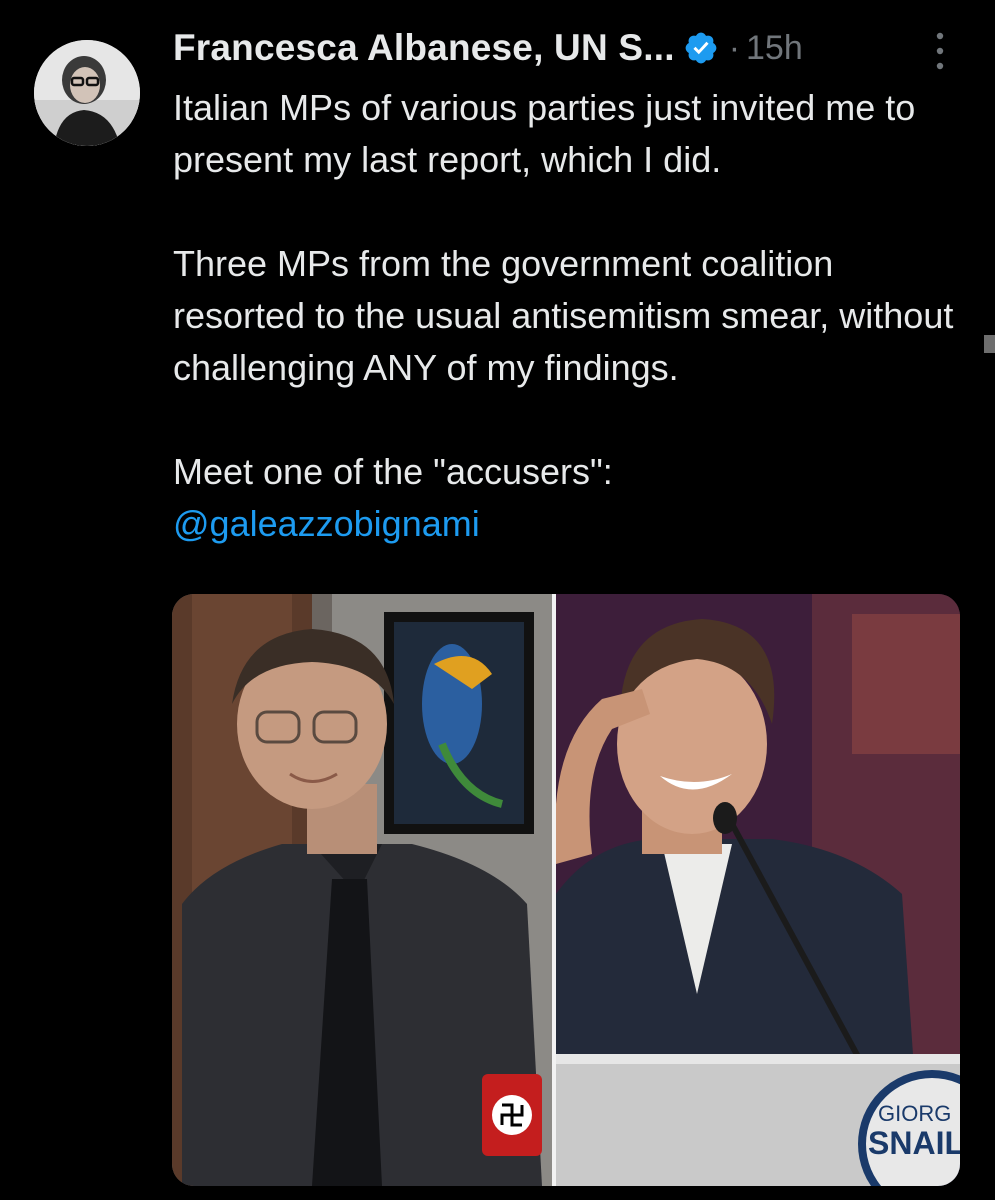 The height and width of the screenshot is (1200, 995). Describe the element at coordinates (940, 51) in the screenshot. I see `more-vertical-icon` at that location.